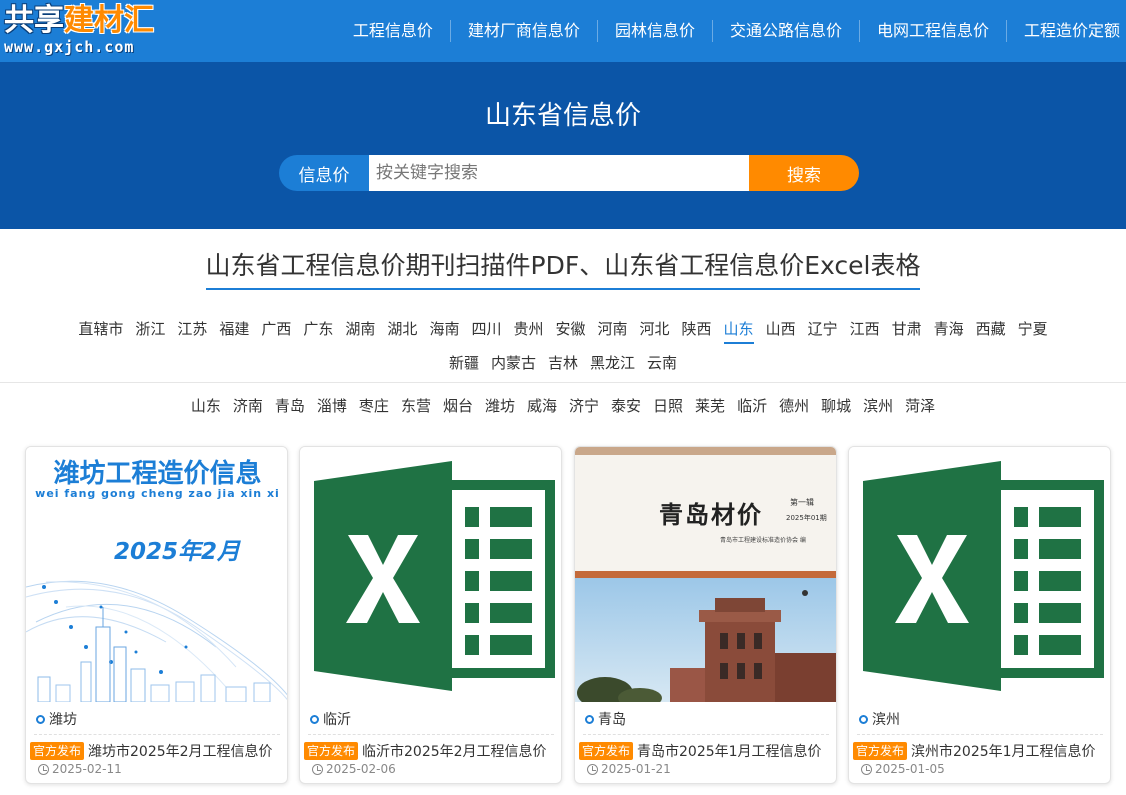  What do you see at coordinates (563, 406) in the screenshot?
I see `city-filter: 山东 济南 青岛 淄博 枣庄 东营 烟台 潍坊 威海 济宁 泰安 日照 莱芜 临沂 德州 聊城 滨州 菏泽` at bounding box center [563, 406].